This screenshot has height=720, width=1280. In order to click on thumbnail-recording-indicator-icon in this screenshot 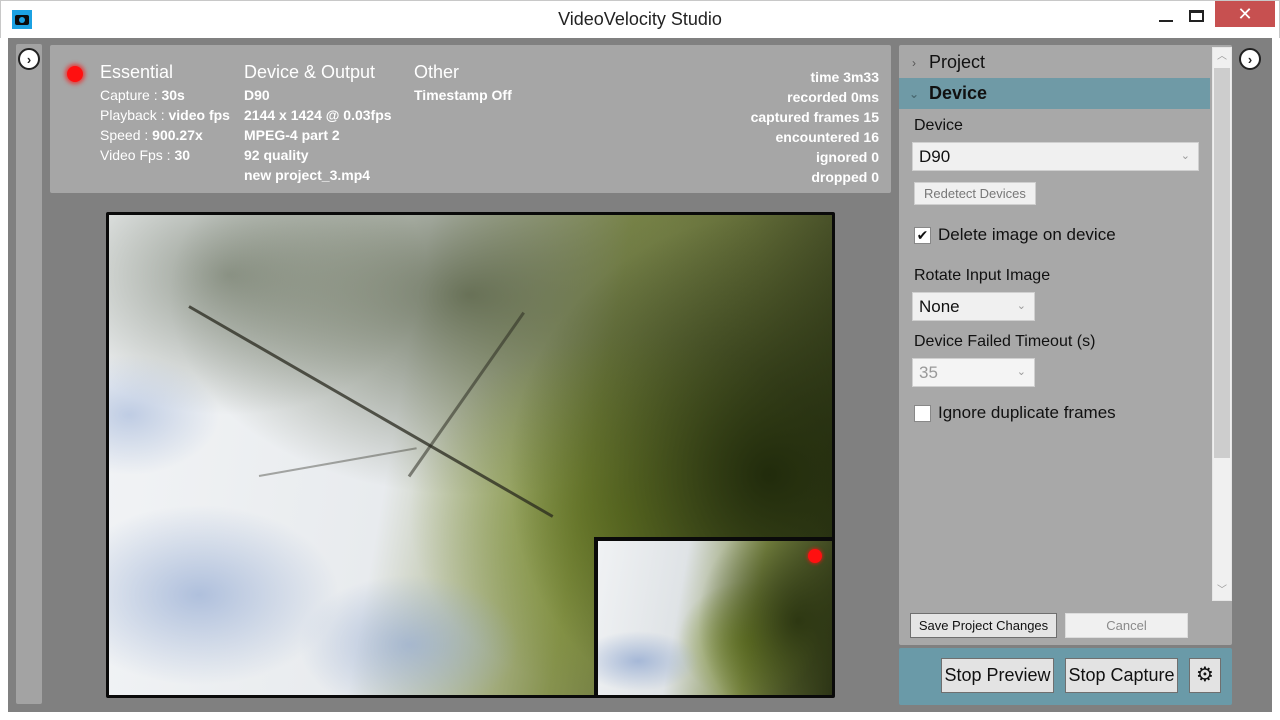, I will do `click(815, 556)`.